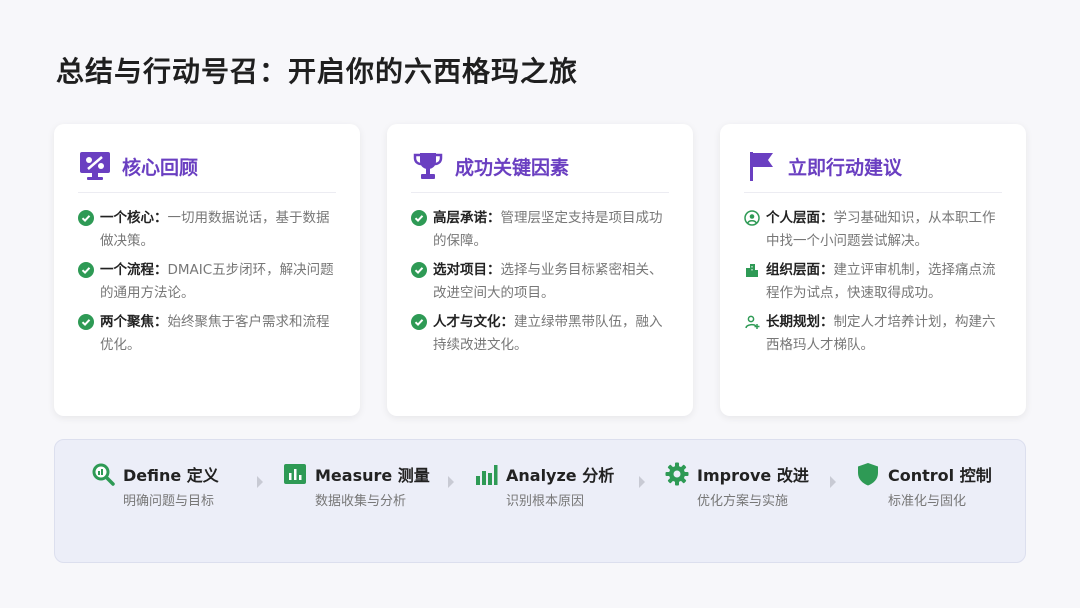  What do you see at coordinates (560, 475) in the screenshot?
I see `step-name: Analyze 分析` at bounding box center [560, 475].